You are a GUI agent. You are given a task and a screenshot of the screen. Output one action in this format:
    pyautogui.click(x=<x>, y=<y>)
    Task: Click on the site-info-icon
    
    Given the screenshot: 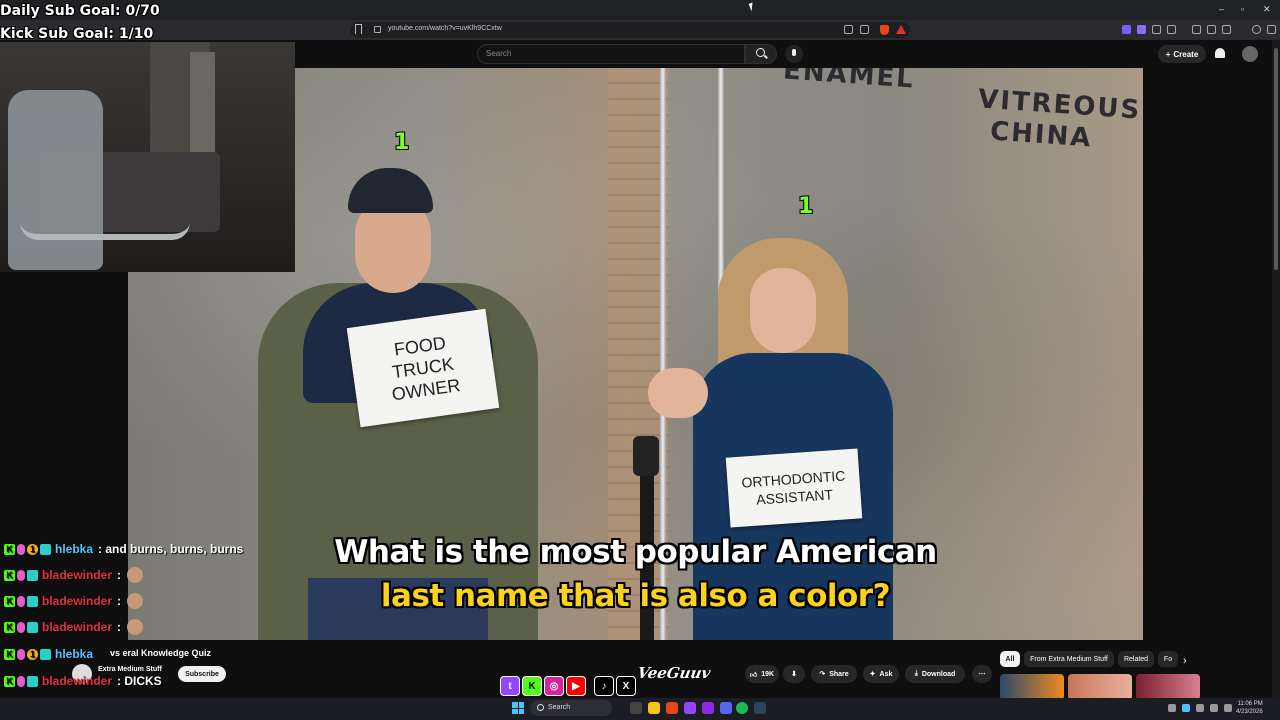 What is the action you would take?
    pyautogui.click(x=377, y=29)
    